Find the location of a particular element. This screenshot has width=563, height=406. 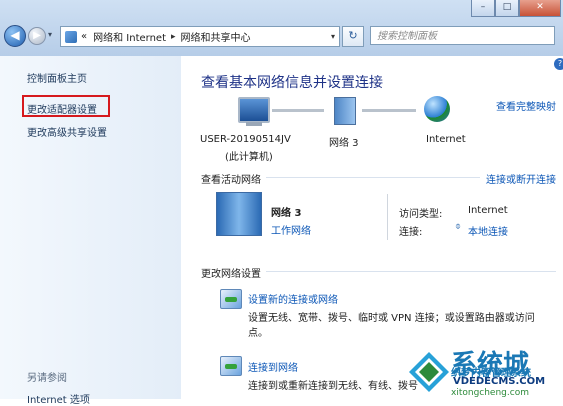

computer-name: USER-20190514JV is located at coordinates (245, 139).